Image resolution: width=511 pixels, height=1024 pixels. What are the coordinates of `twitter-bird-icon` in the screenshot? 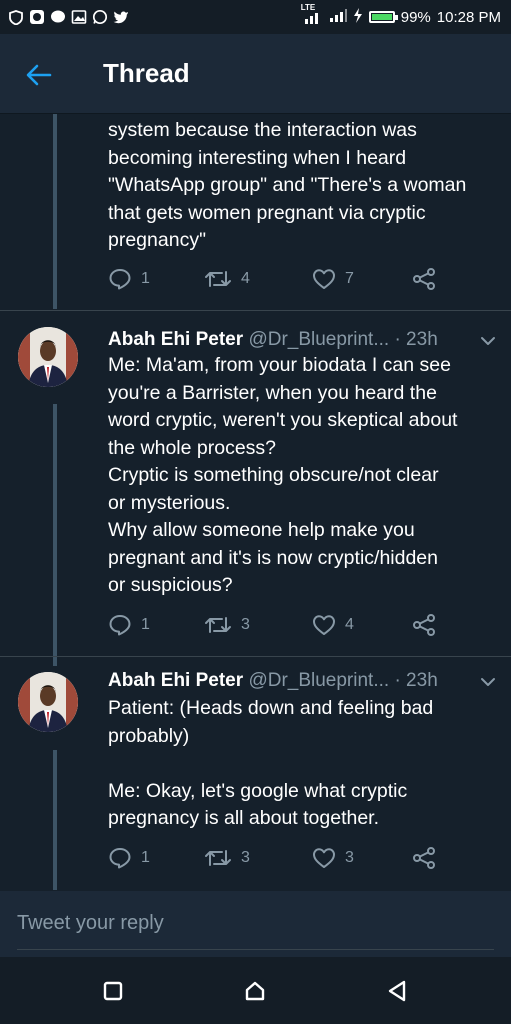 It's located at (121, 17).